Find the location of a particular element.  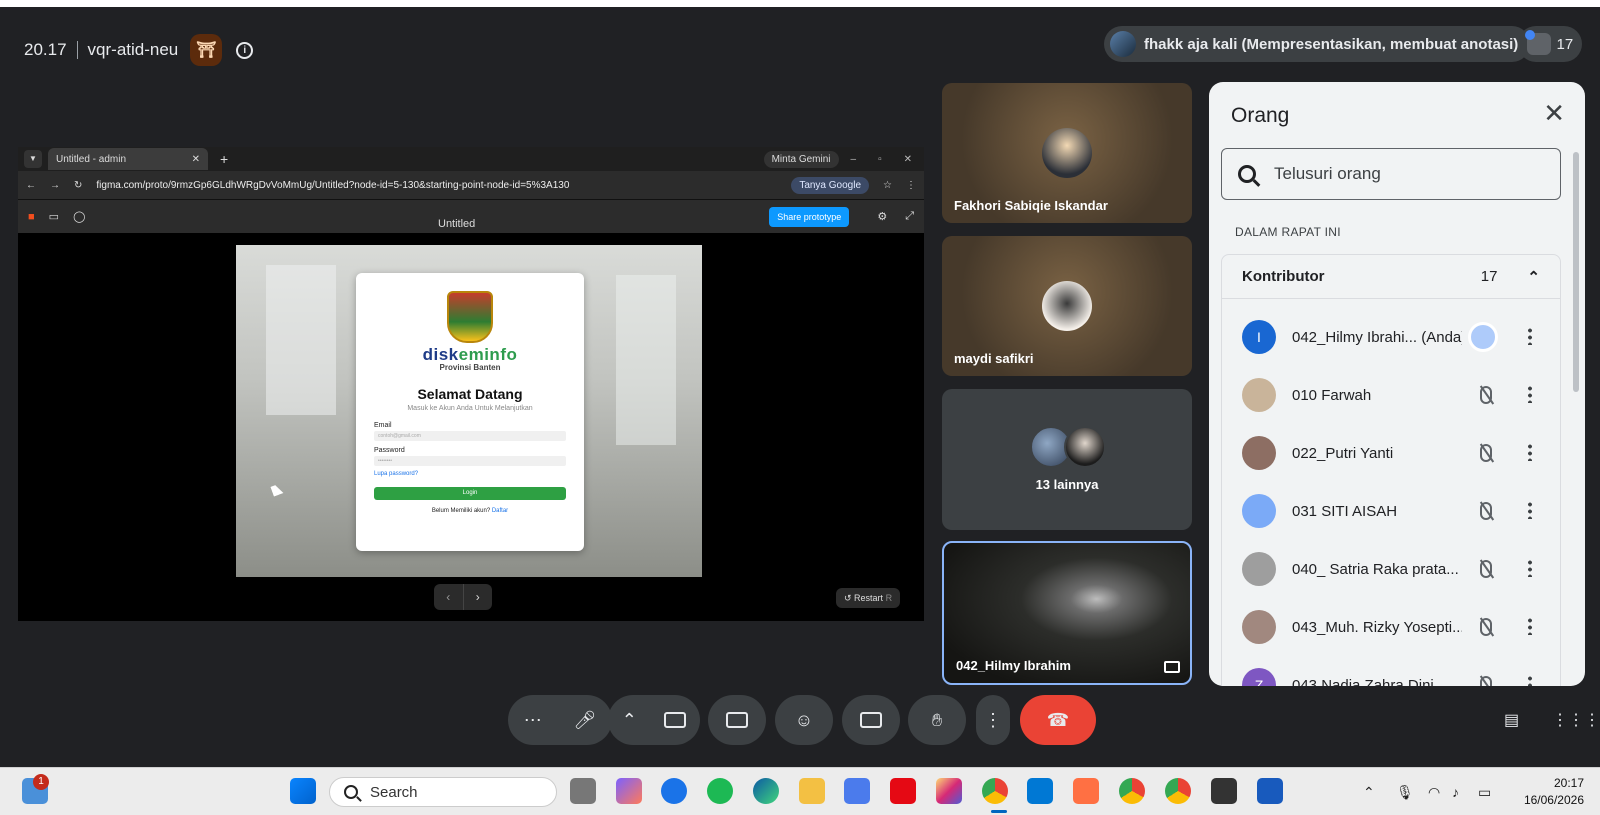

login-button: Login is located at coordinates (470, 493).